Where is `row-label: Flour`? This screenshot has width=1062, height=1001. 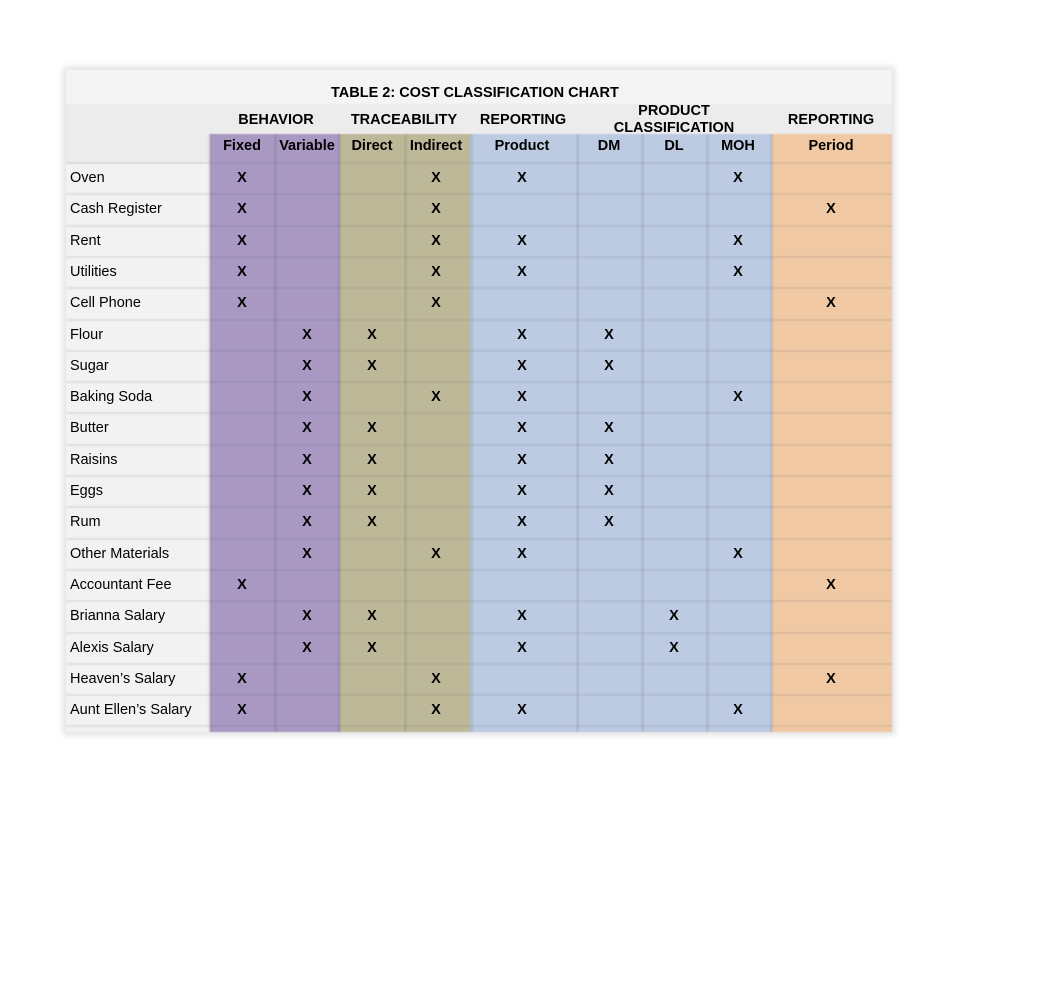 row-label: Flour is located at coordinates (87, 334).